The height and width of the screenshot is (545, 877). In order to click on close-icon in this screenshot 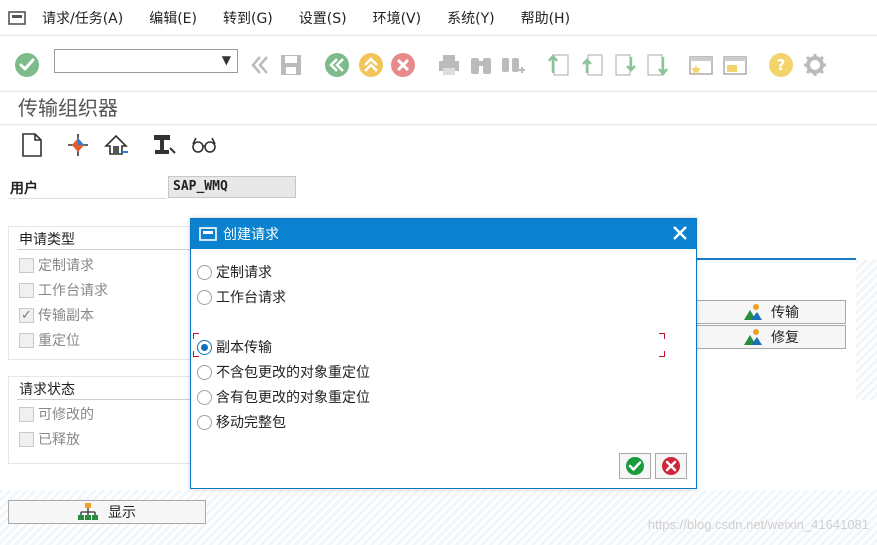, I will do `click(680, 233)`.